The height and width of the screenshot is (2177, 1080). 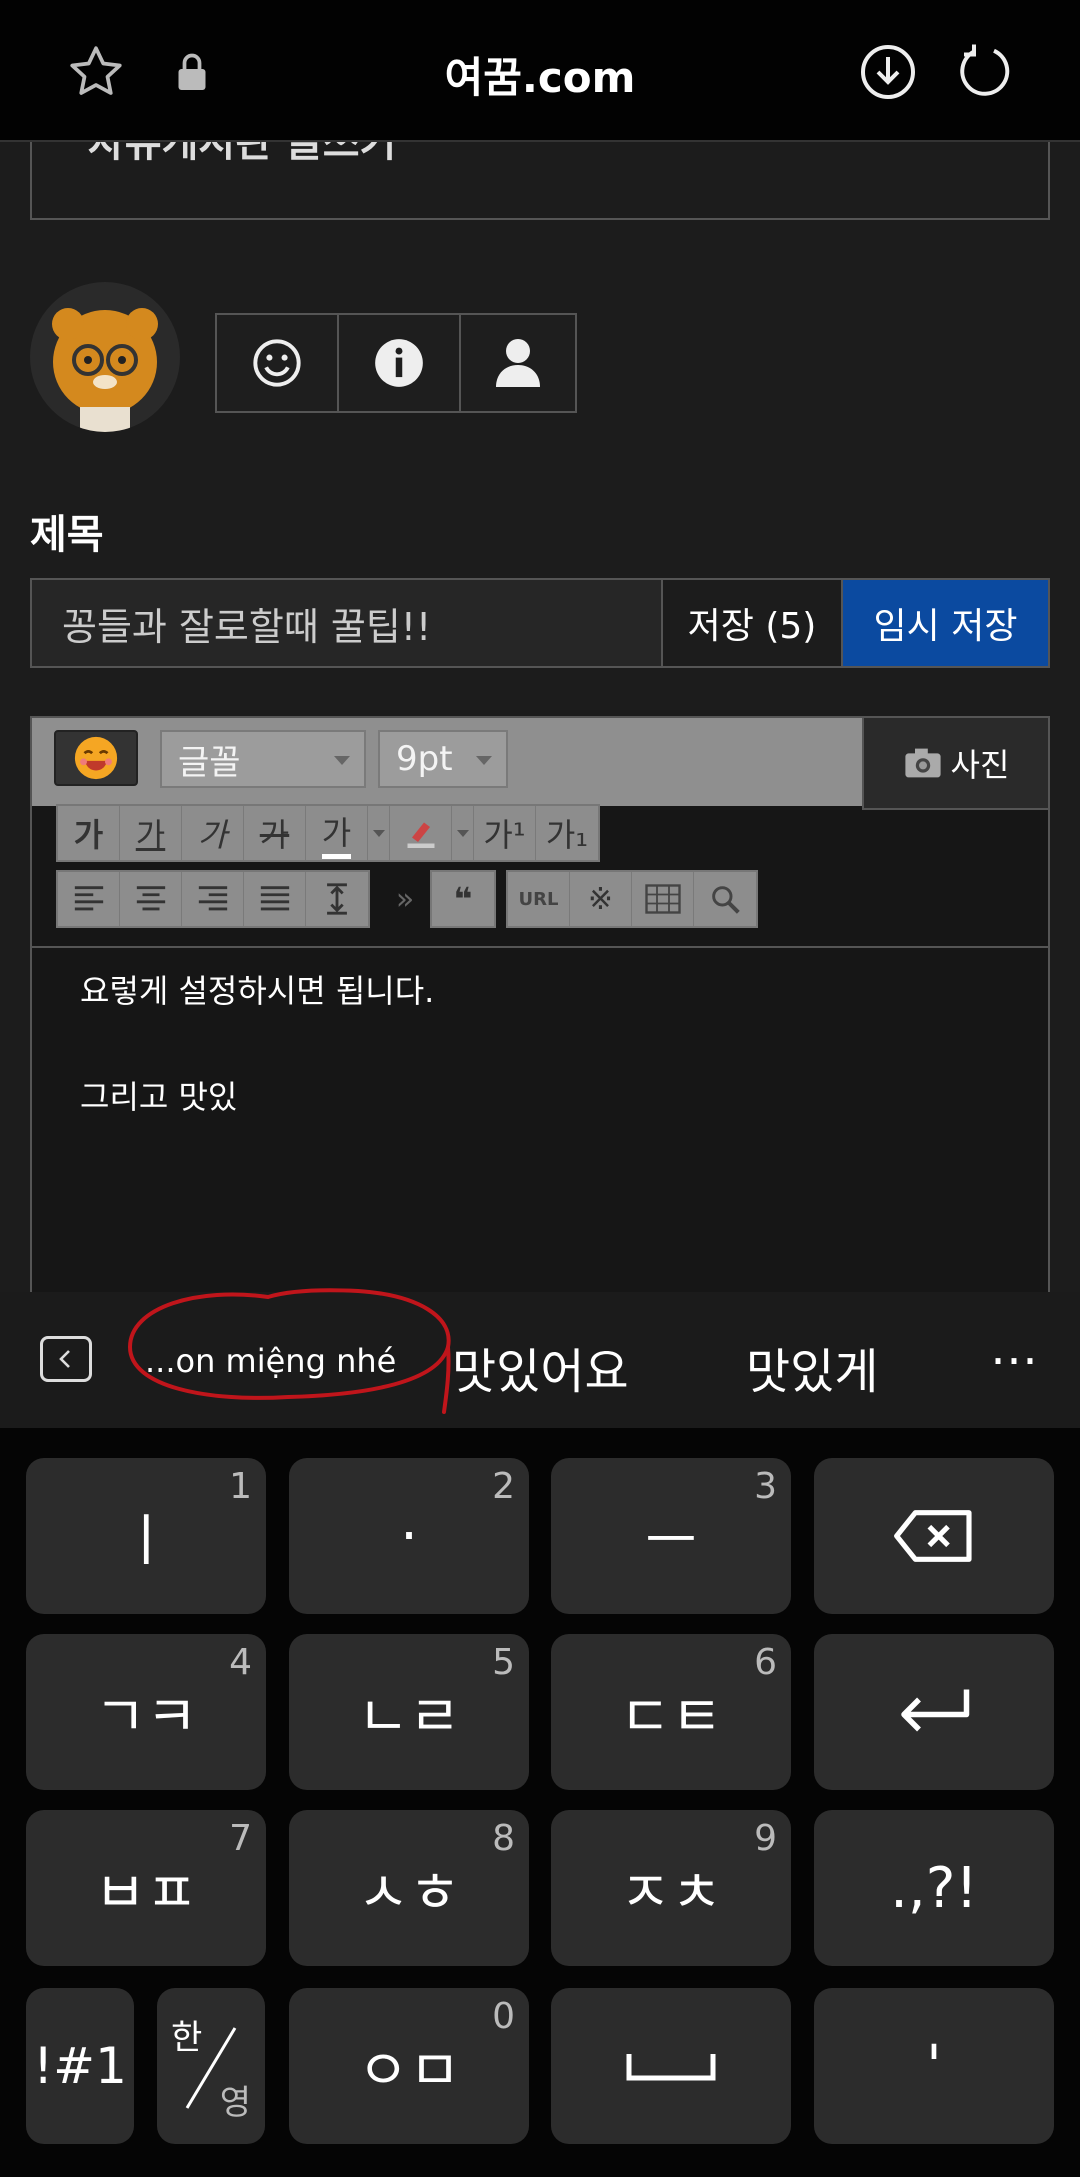 What do you see at coordinates (980, 765) in the screenshot?
I see `photo-label: 사진` at bounding box center [980, 765].